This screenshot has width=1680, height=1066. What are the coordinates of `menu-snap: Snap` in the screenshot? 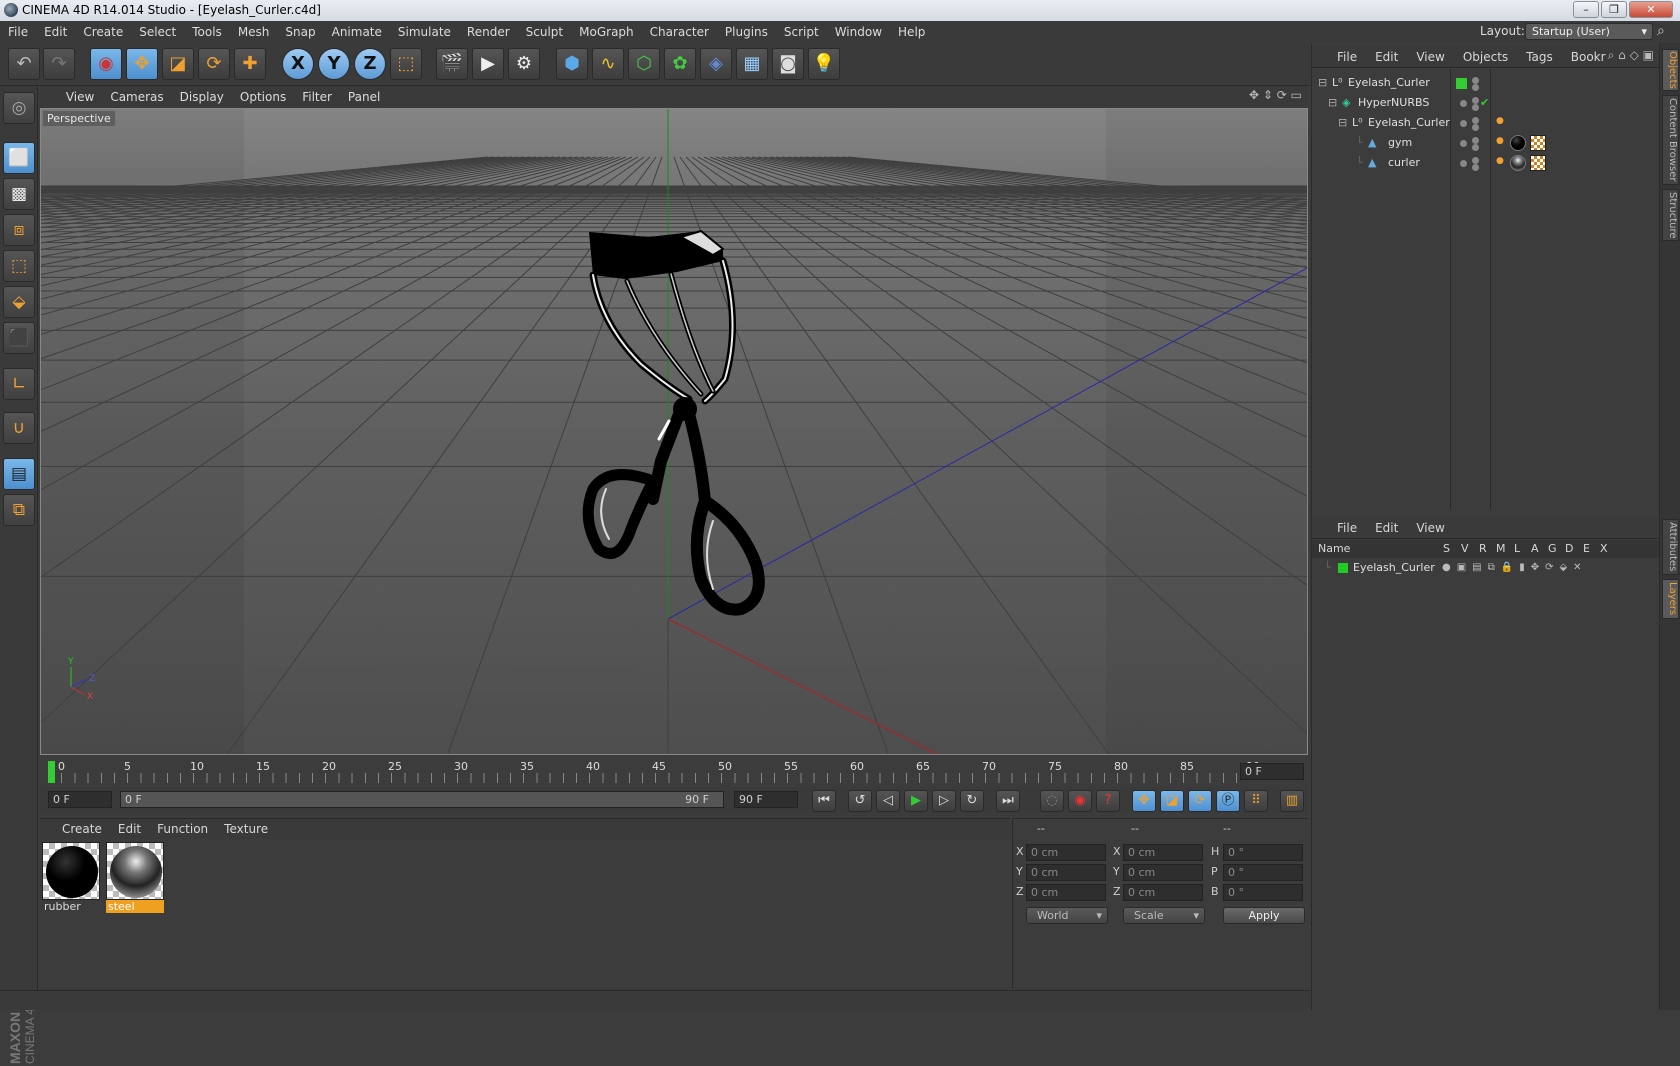 It's located at (300, 32).